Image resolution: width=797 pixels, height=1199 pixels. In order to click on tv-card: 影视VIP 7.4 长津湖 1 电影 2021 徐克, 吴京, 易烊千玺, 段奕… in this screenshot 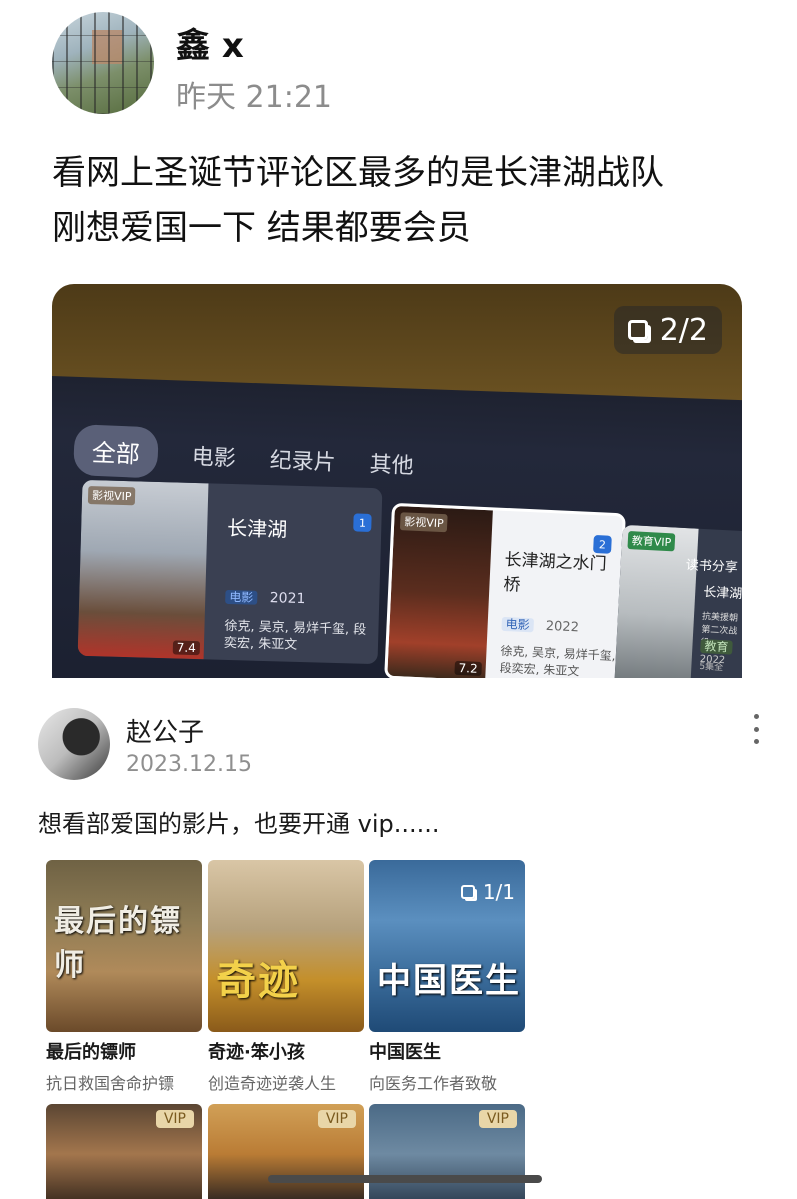, I will do `click(230, 572)`.